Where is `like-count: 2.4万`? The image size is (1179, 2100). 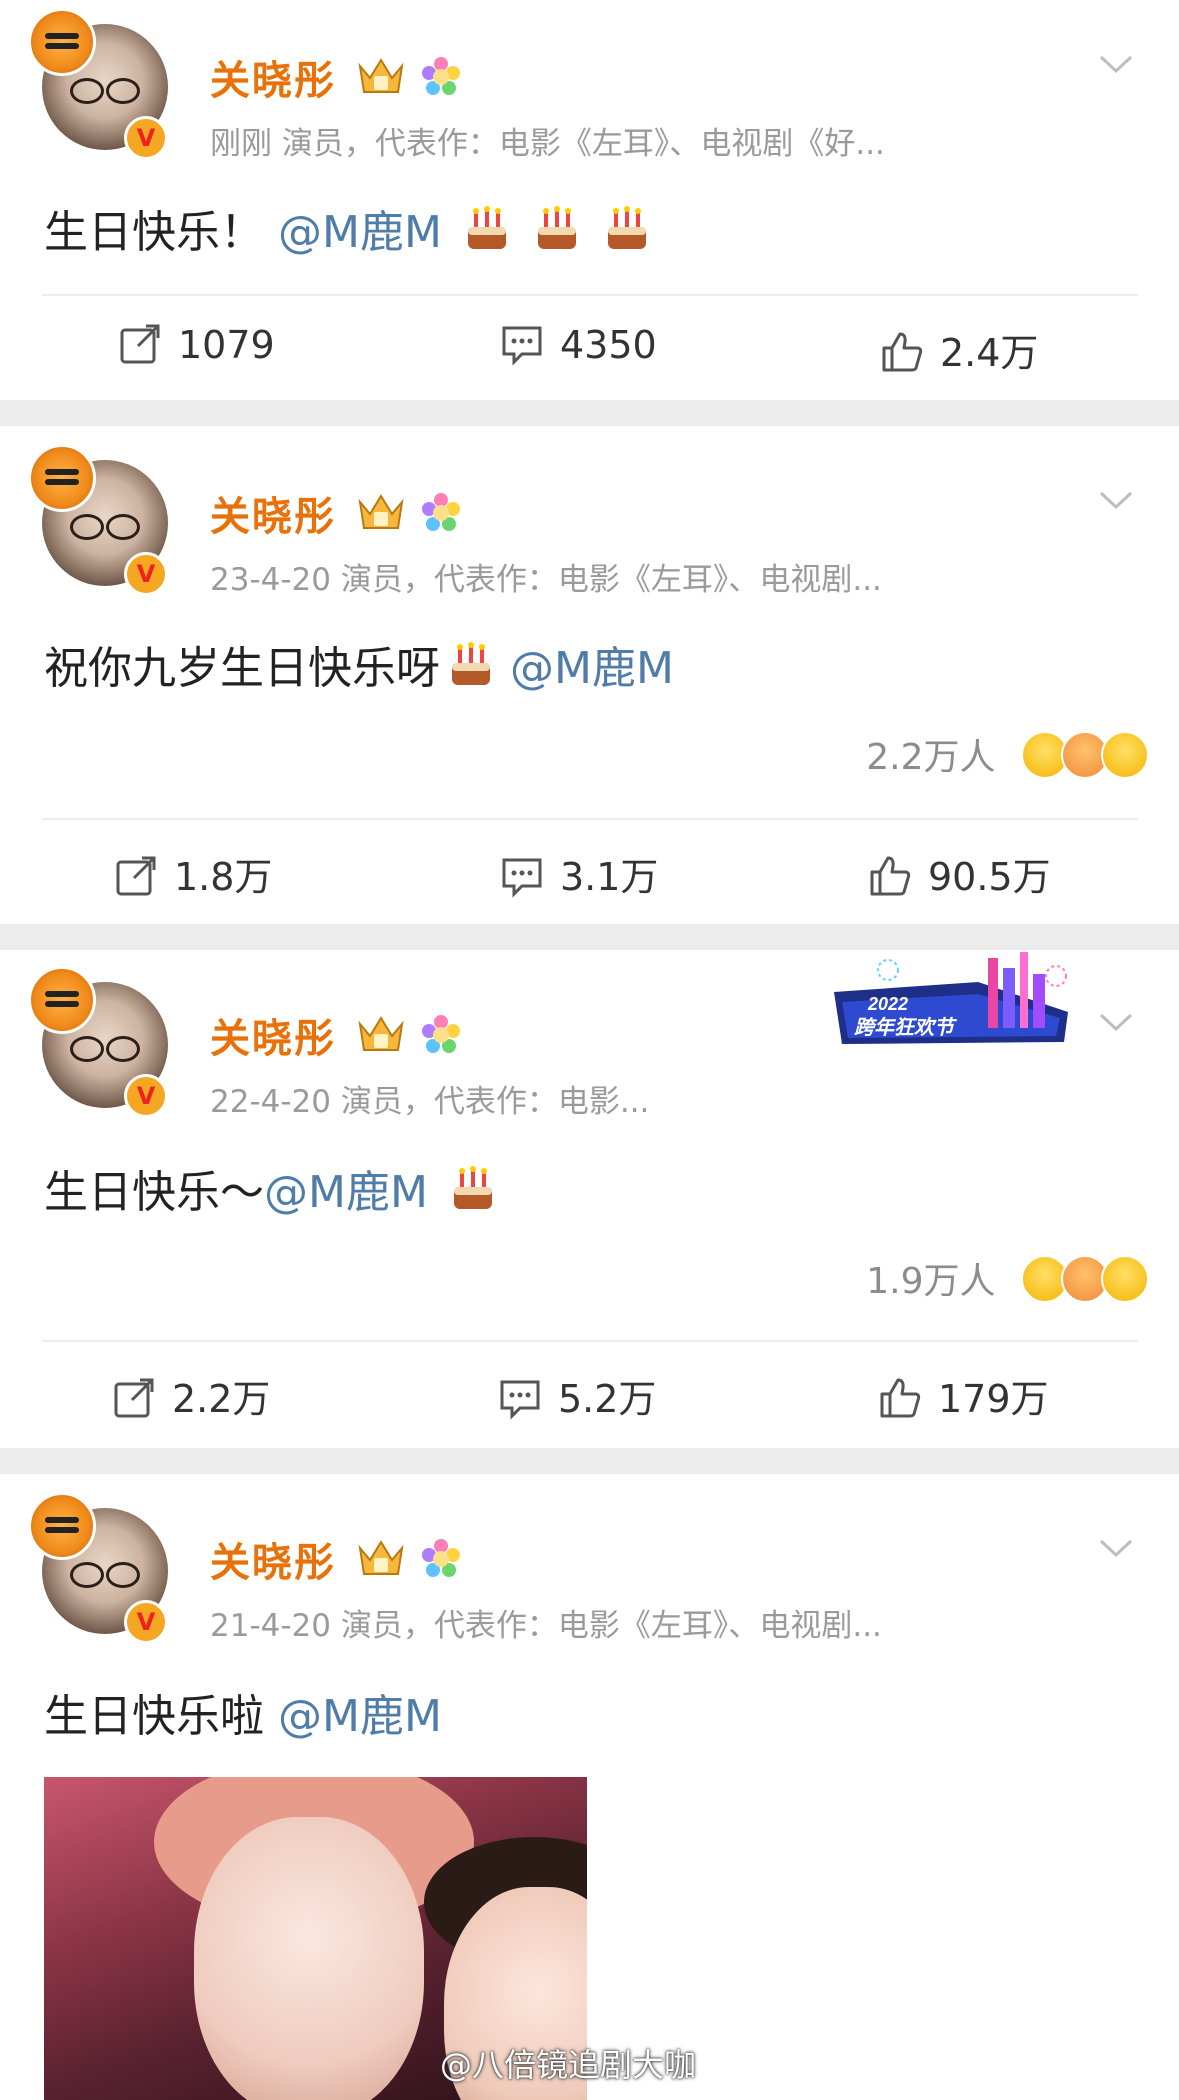
like-count: 2.4万 is located at coordinates (989, 353).